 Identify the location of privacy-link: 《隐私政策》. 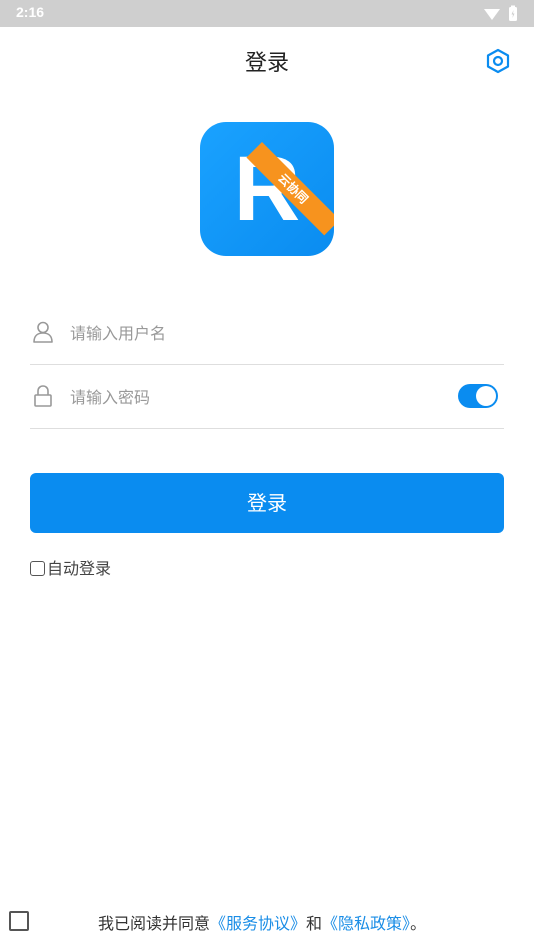
(366, 923).